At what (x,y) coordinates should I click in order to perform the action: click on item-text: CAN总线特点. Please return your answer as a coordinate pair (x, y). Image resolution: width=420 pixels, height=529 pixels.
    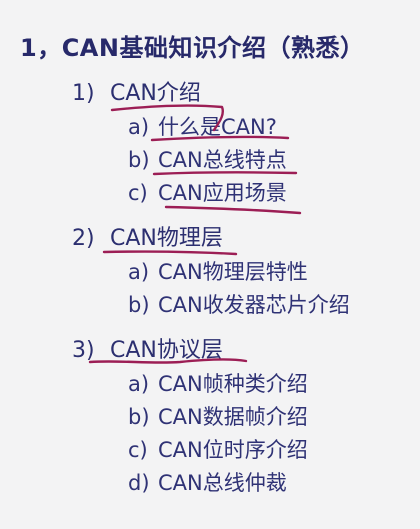
    Looking at the image, I should click on (222, 160).